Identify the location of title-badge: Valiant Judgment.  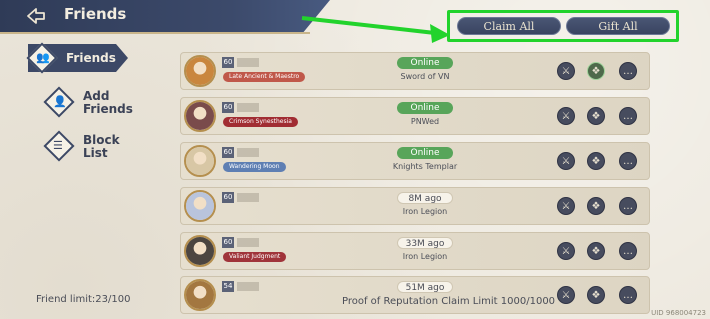
(255, 257).